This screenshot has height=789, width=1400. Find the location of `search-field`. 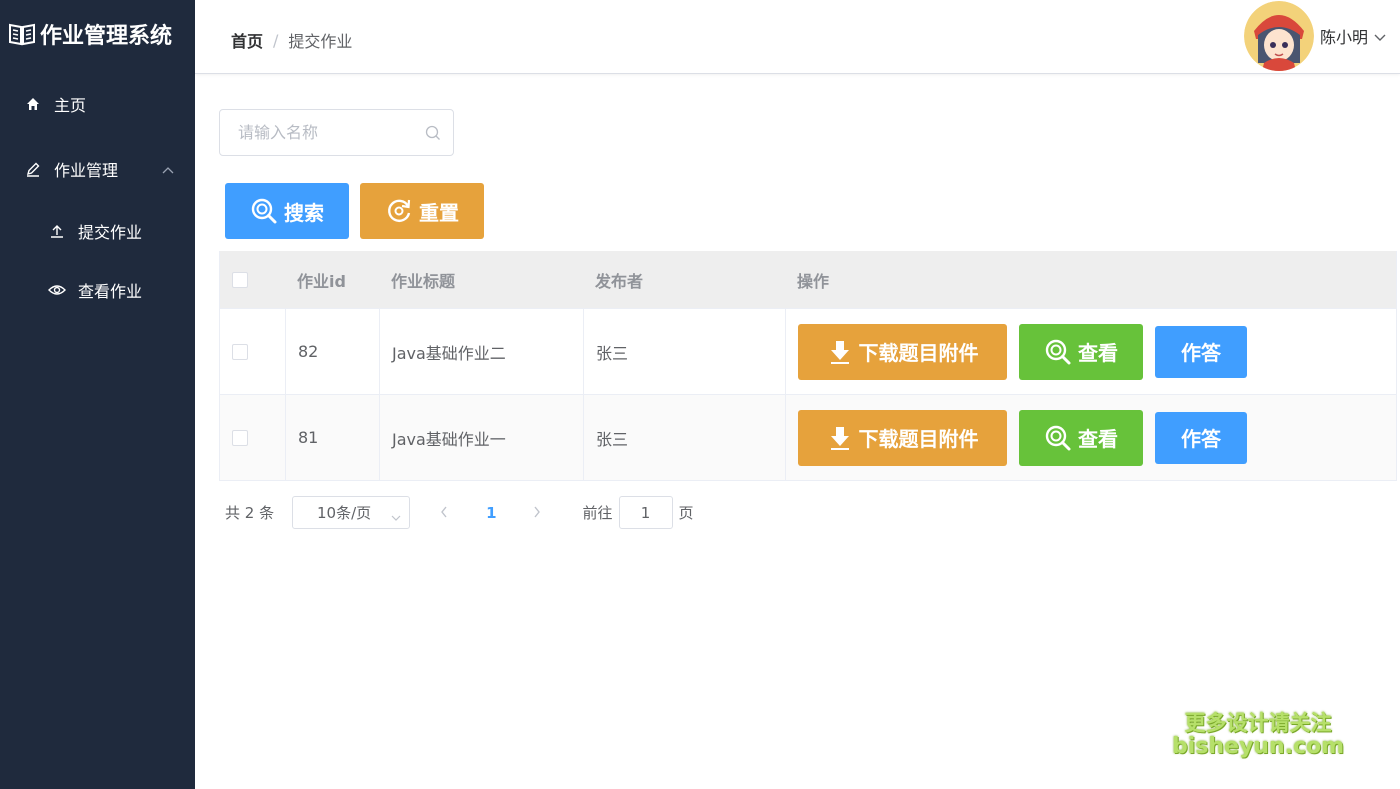

search-field is located at coordinates (336, 132).